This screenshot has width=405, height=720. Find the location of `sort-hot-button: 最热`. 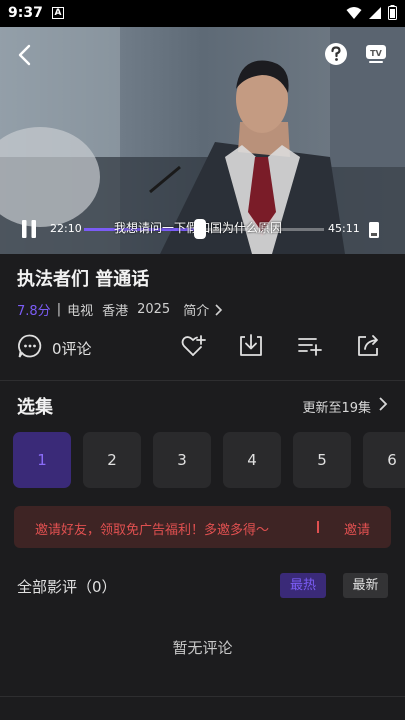

sort-hot-button: 最热 is located at coordinates (303, 585).